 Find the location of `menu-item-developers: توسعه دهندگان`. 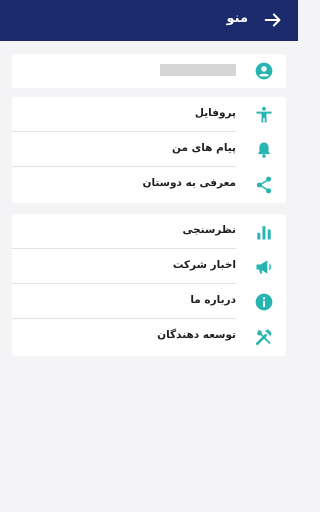

menu-item-developers: توسعه دهندگان is located at coordinates (149, 336).